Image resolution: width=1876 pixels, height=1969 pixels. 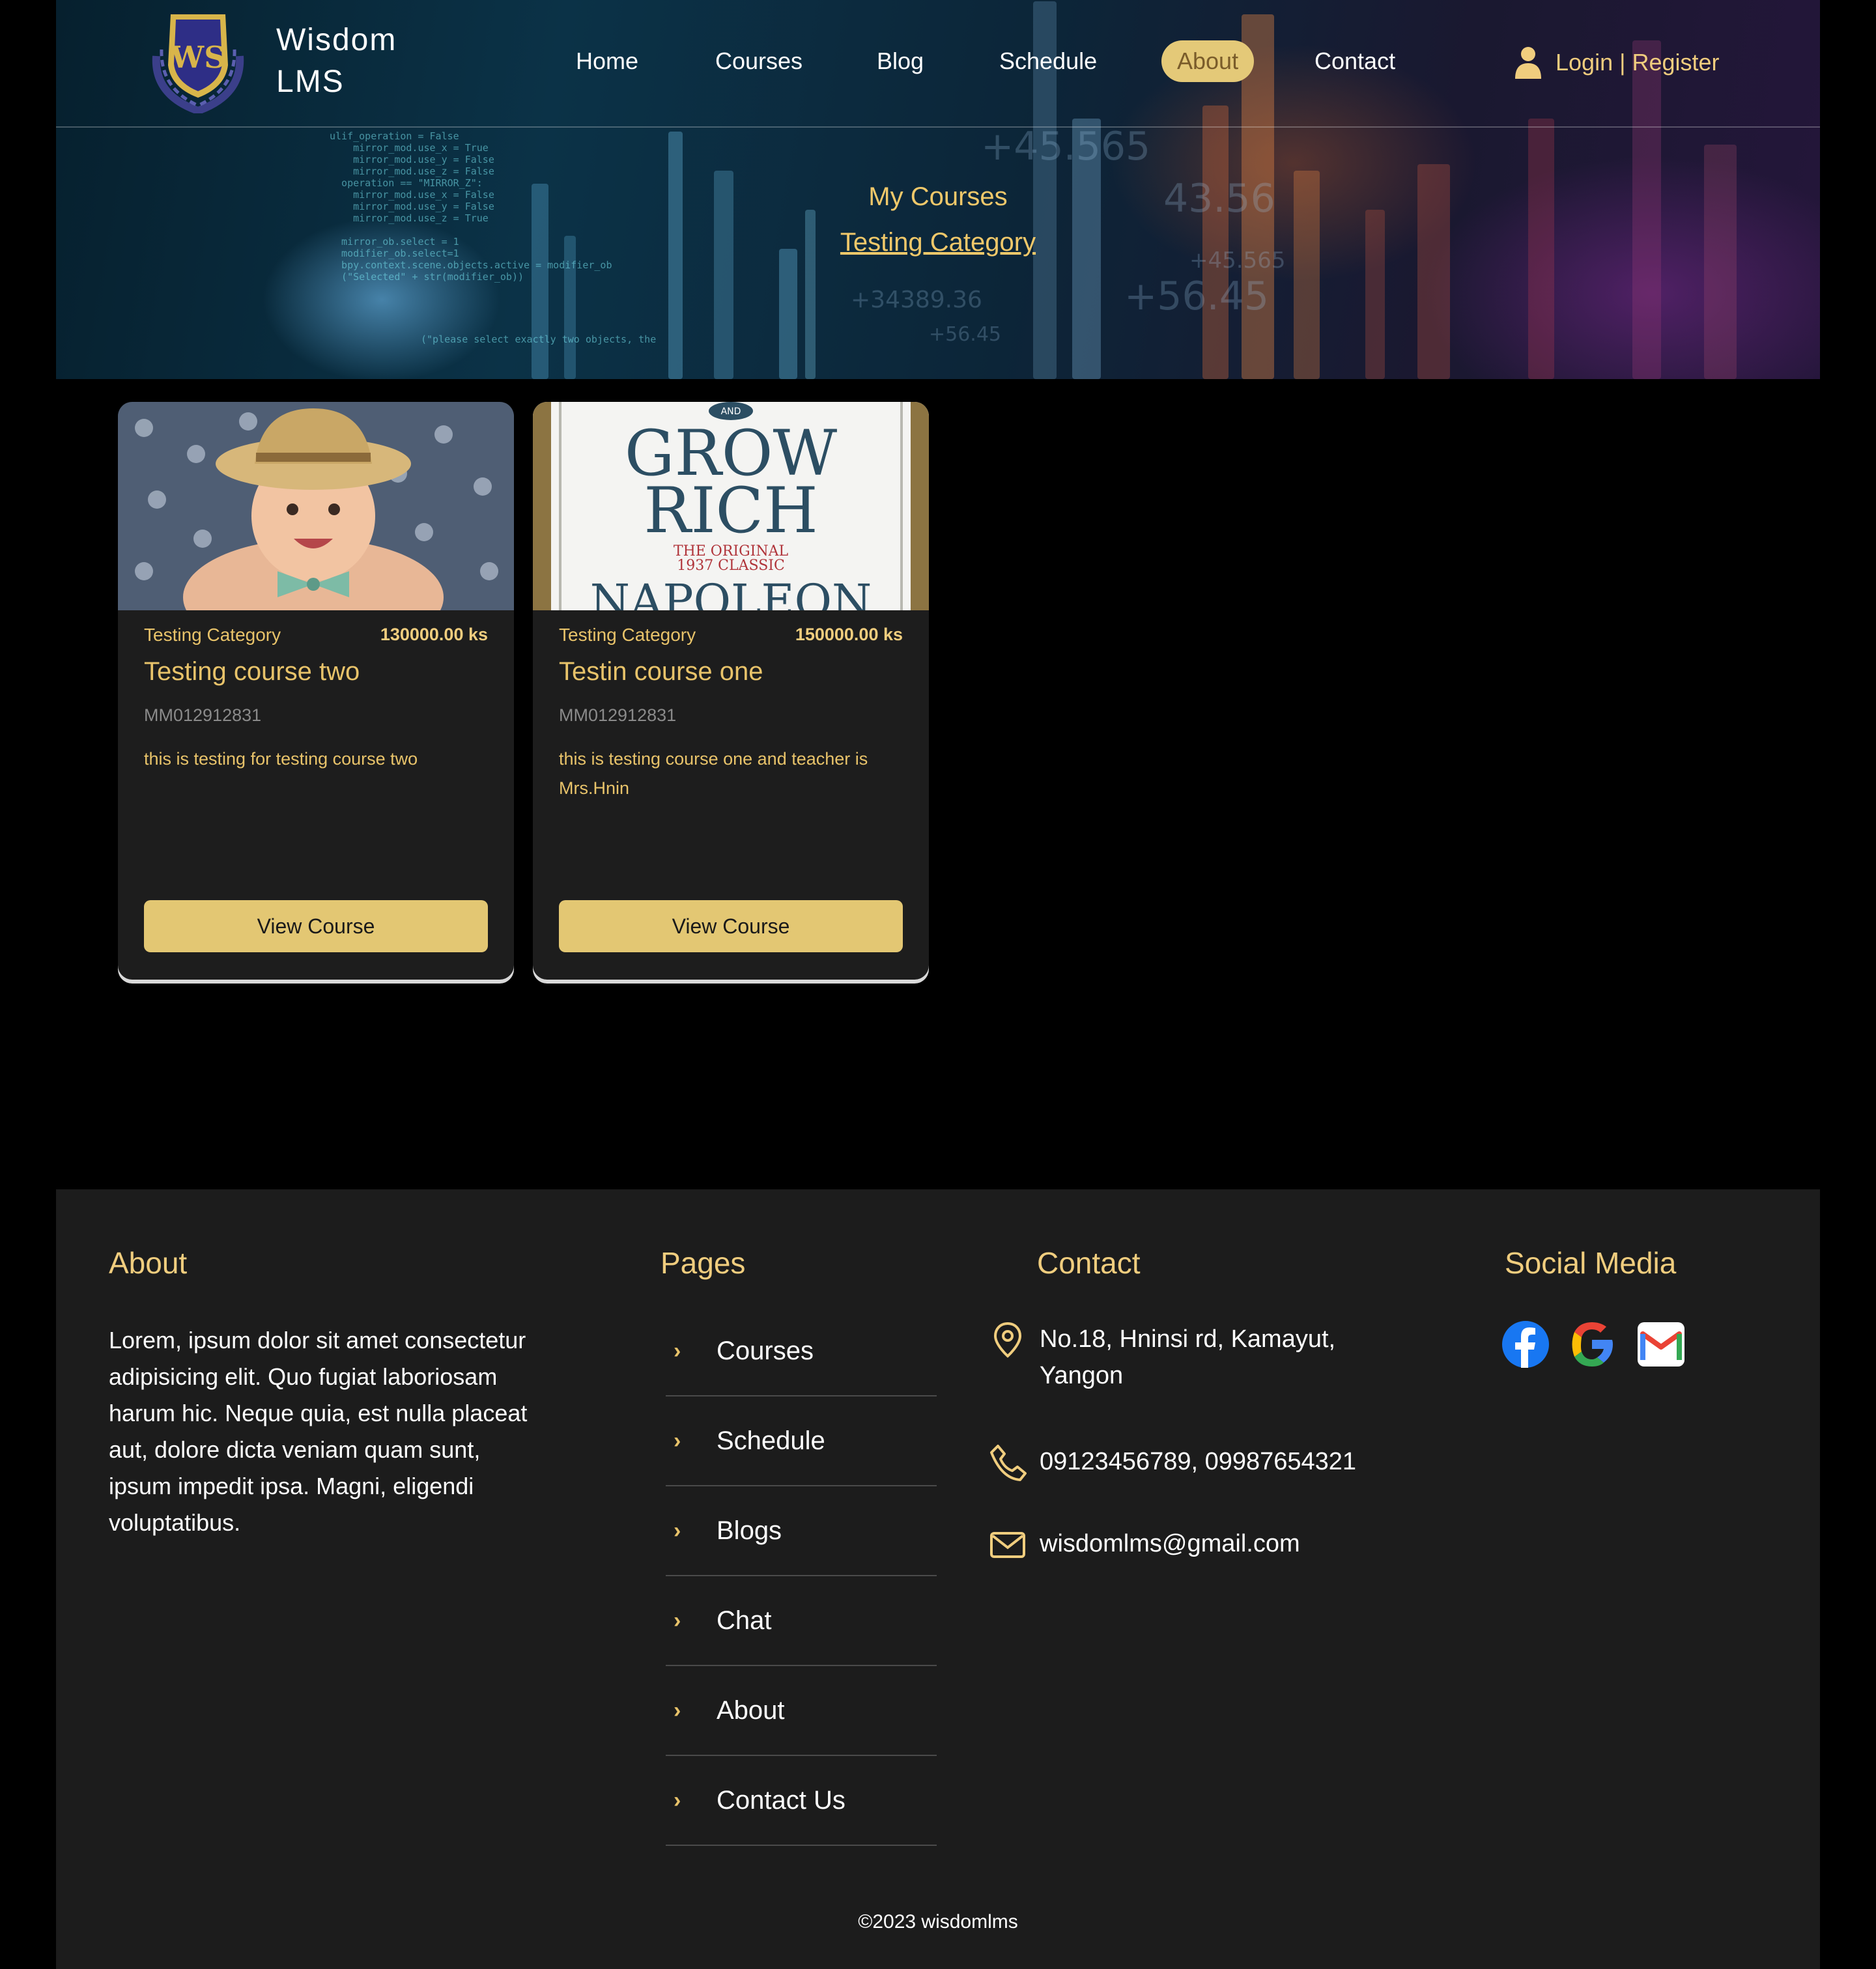 I want to click on footer-link-schedule: › Schedule, so click(x=802, y=1441).